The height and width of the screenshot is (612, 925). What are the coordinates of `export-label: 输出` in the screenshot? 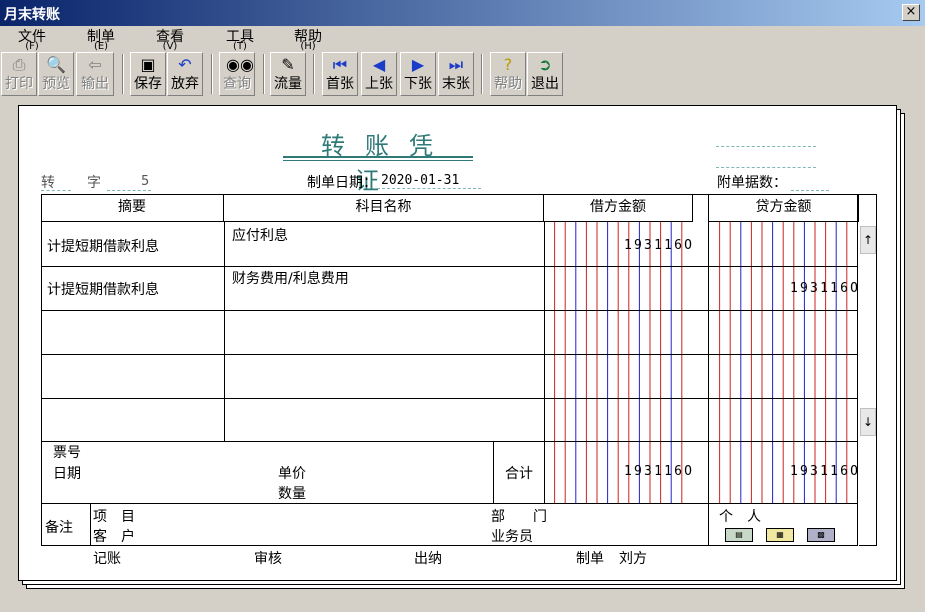 It's located at (95, 84).